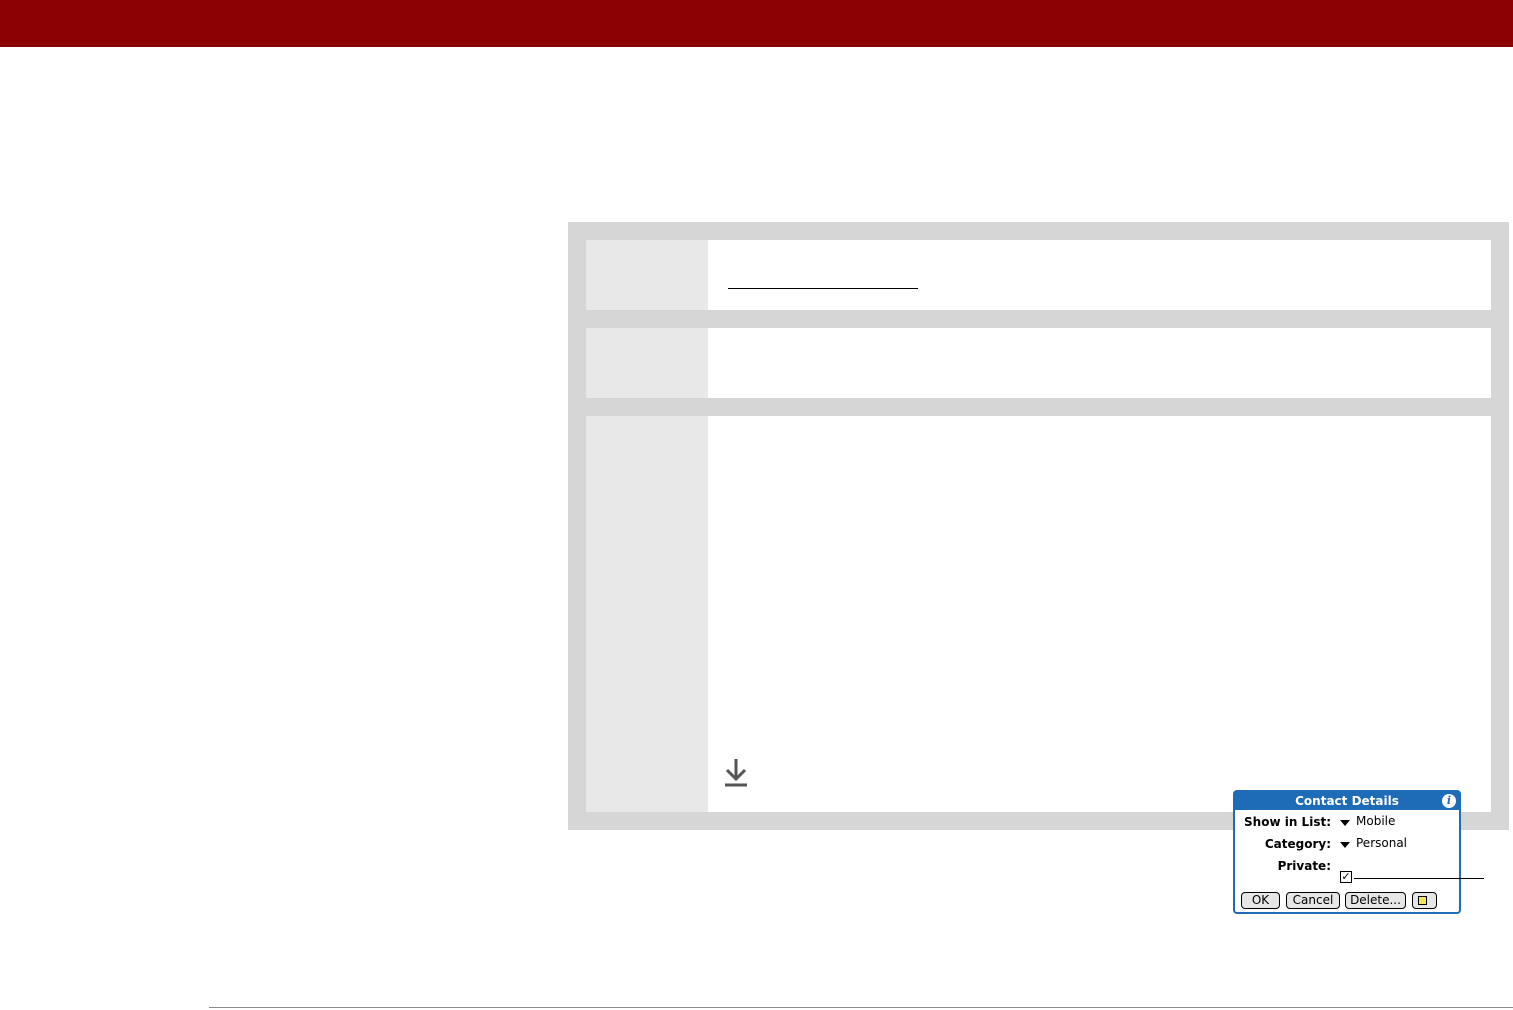 This screenshot has height=1010, width=1513. Describe the element at coordinates (1313, 900) in the screenshot. I see `cancel-button: Cancel` at that location.